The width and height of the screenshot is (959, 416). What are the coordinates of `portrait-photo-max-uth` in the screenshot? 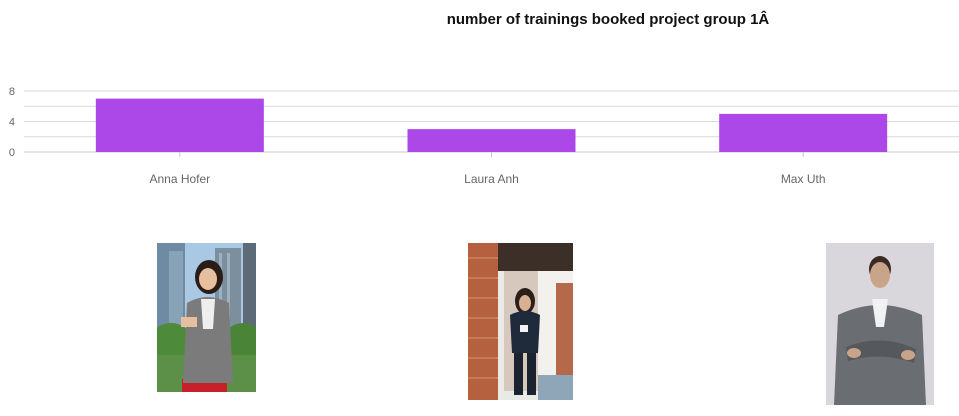 It's located at (880, 324).